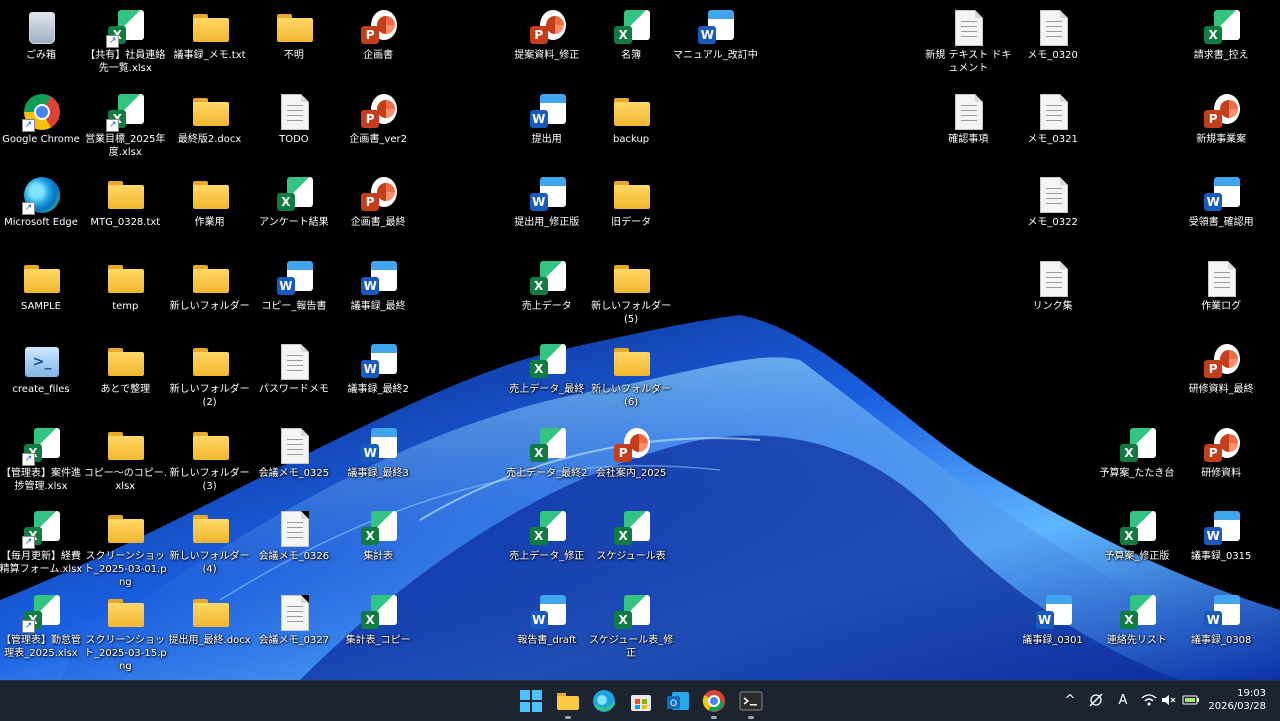 The width and height of the screenshot is (1280, 721). I want to click on desktop-icon: X↗【共有】社員連絡先一覧.xlsx, so click(125, 44).